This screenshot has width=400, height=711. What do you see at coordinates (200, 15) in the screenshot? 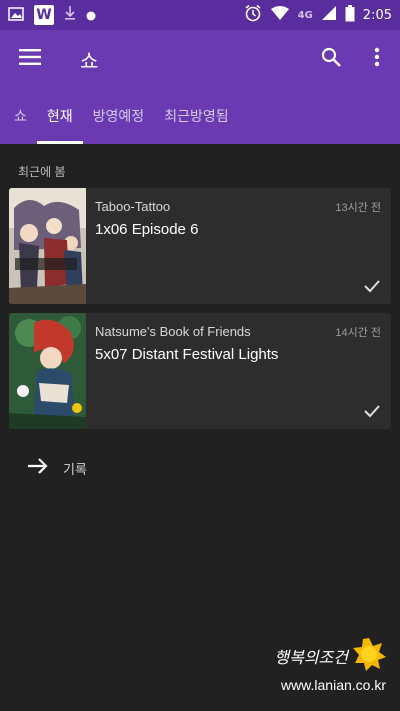
I see `status-bar: W 4G 2:05` at bounding box center [200, 15].